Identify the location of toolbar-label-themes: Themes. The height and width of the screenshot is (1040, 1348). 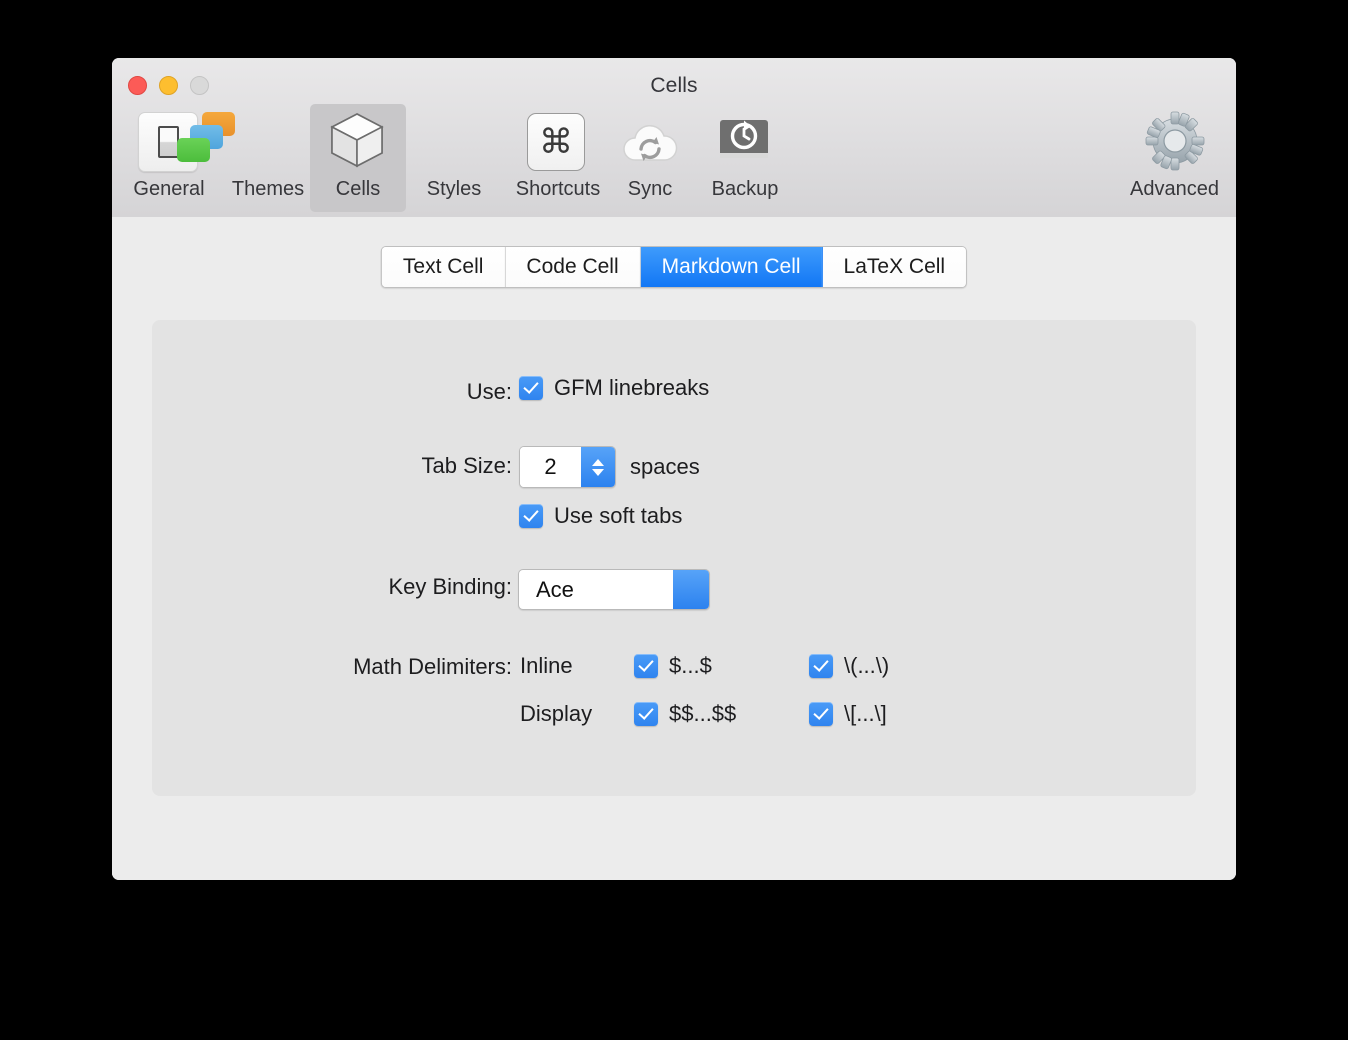
(268, 189).